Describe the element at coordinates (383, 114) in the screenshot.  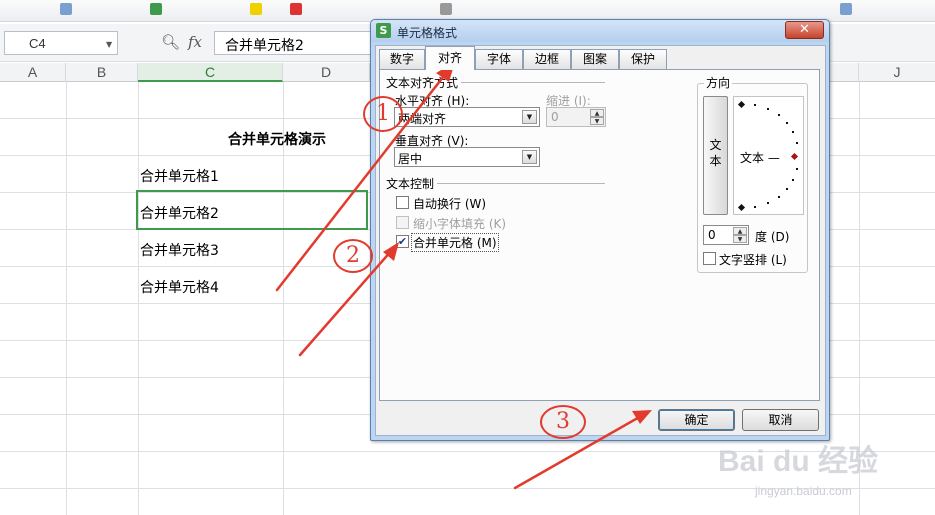
I see `step-1-marker: 1` at that location.